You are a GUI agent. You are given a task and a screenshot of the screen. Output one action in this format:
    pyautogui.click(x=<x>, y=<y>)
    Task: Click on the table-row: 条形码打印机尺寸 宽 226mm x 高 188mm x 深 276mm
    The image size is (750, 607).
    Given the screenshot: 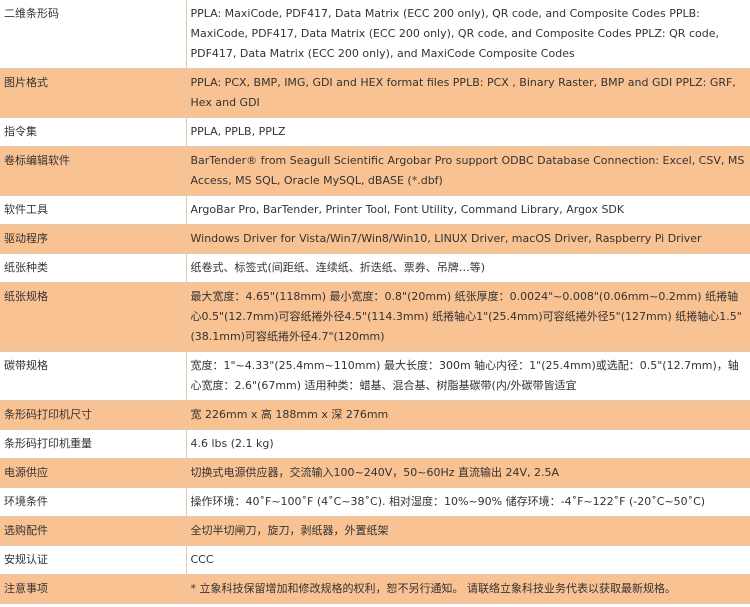 What is the action you would take?
    pyautogui.click(x=375, y=415)
    